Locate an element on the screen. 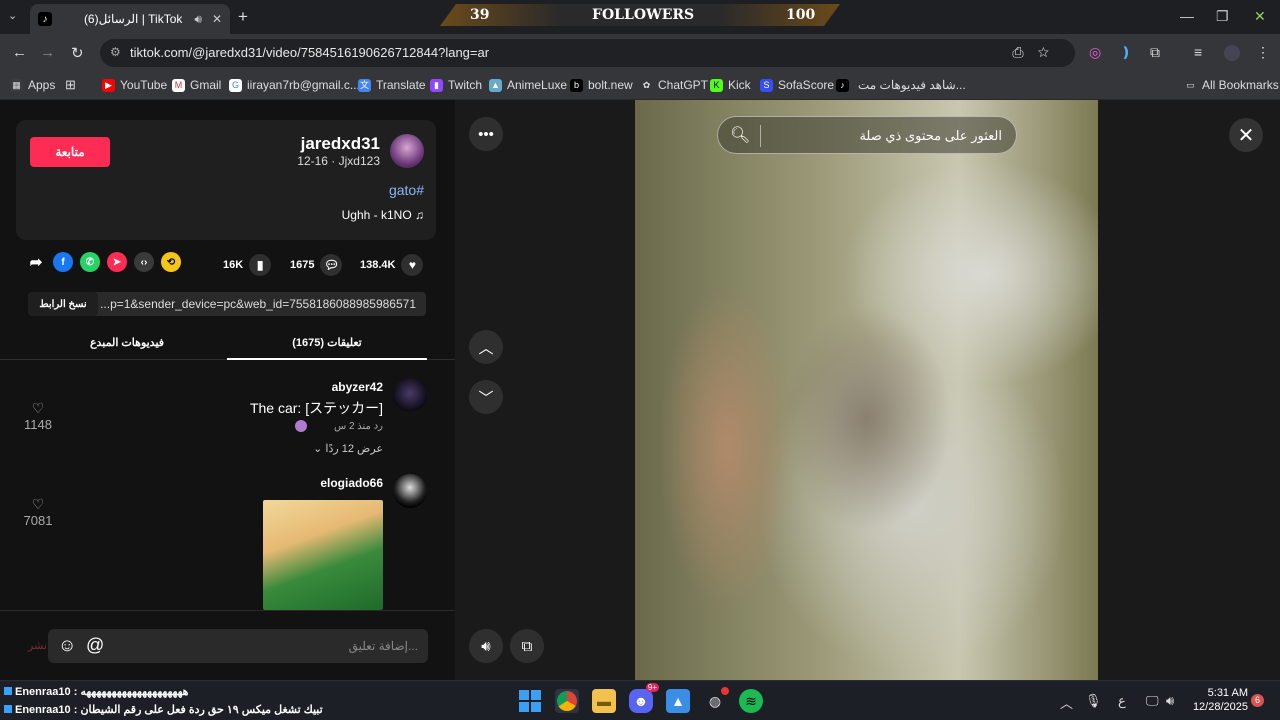  previous-video-button: ︿ is located at coordinates (486, 347).